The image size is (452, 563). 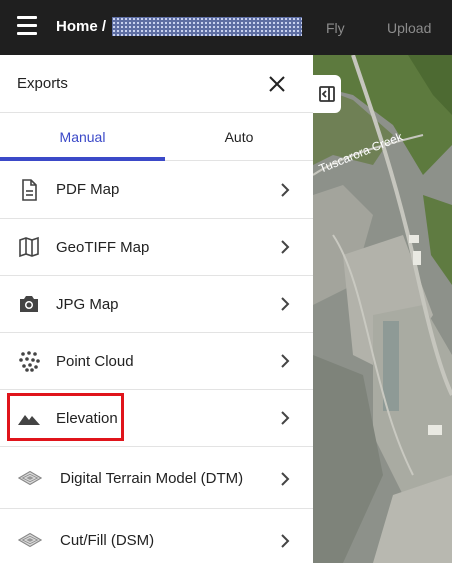 I want to click on export-item-pdf-map: PDF Map, so click(x=156, y=190).